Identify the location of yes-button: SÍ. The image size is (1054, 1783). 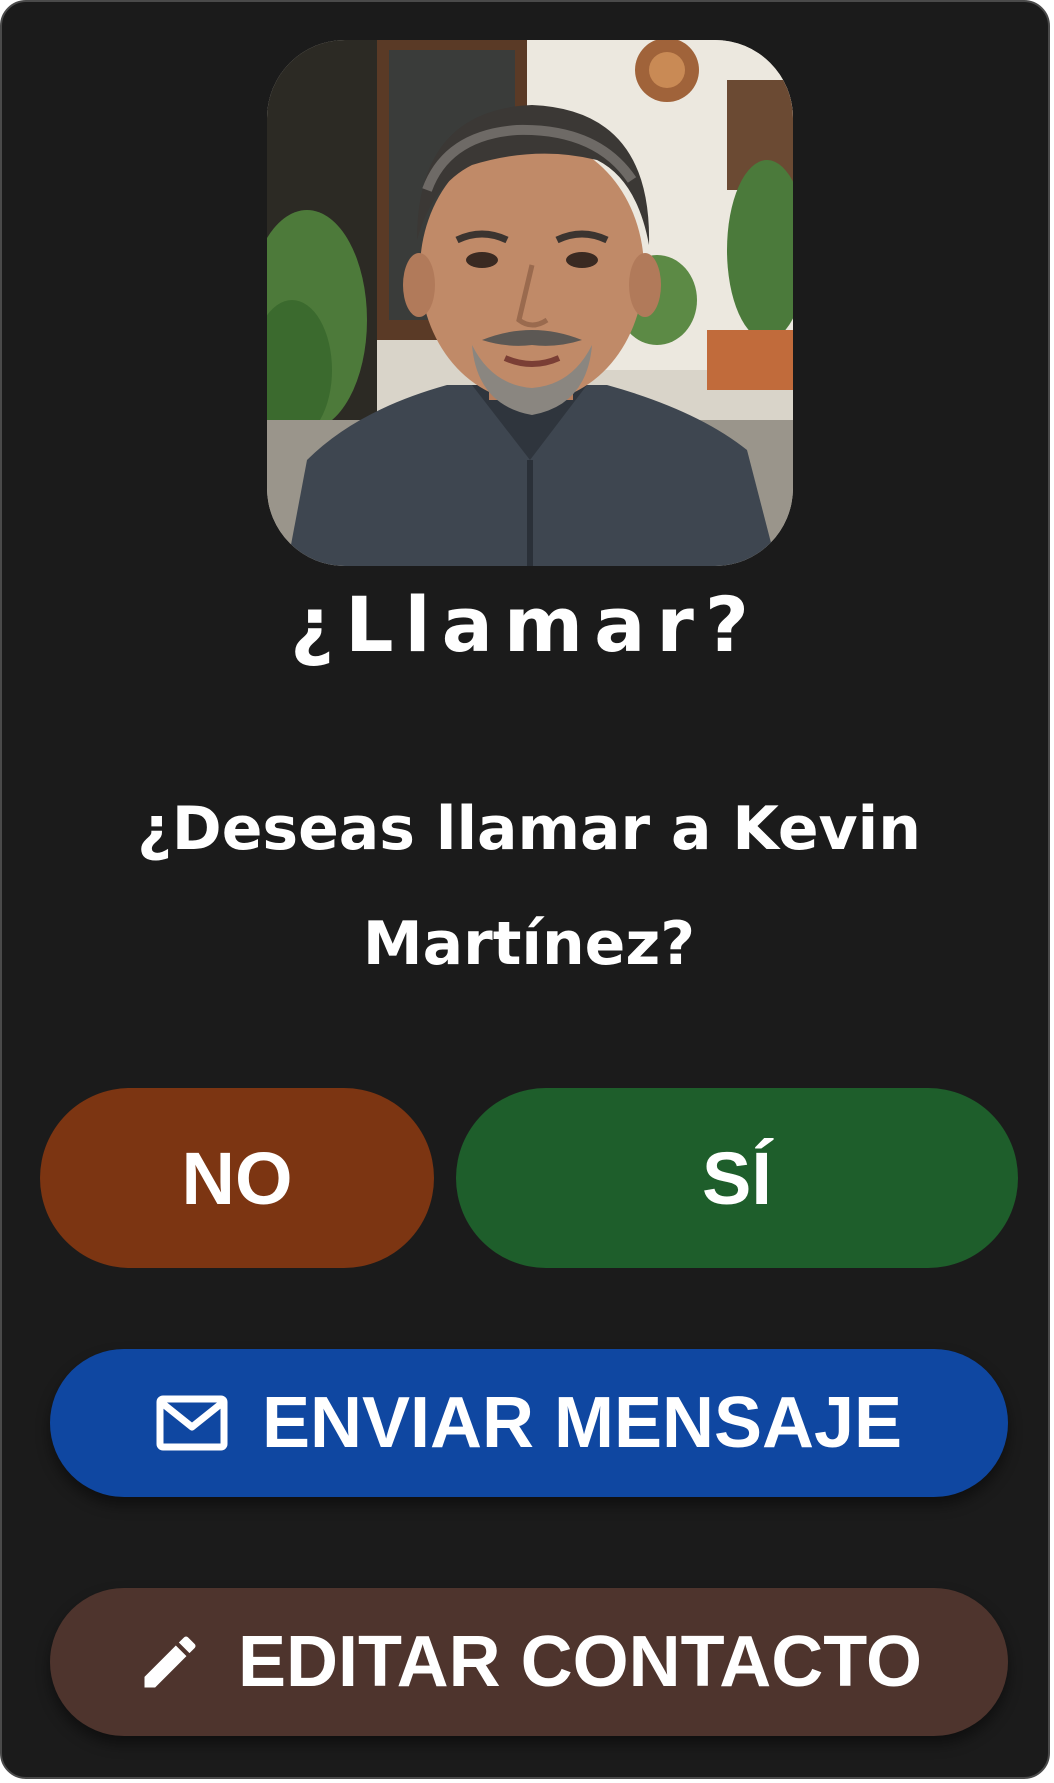
(737, 1178).